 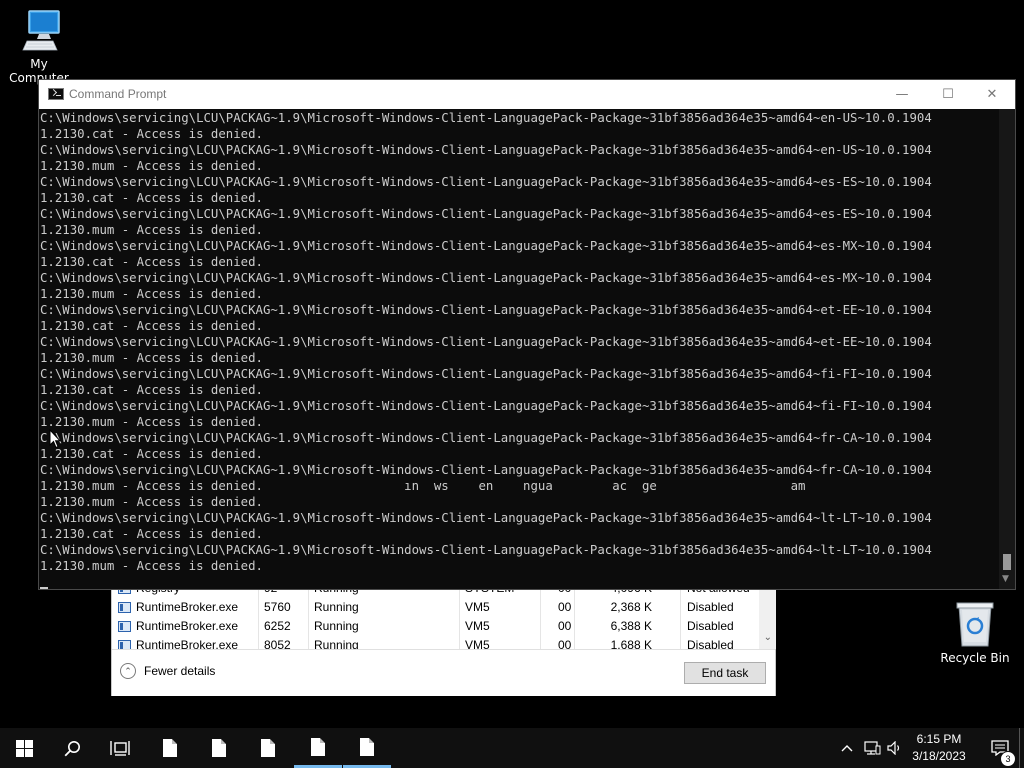 What do you see at coordinates (443, 672) in the screenshot?
I see `task-manager-footer: ⌃ Fewer details End task` at bounding box center [443, 672].